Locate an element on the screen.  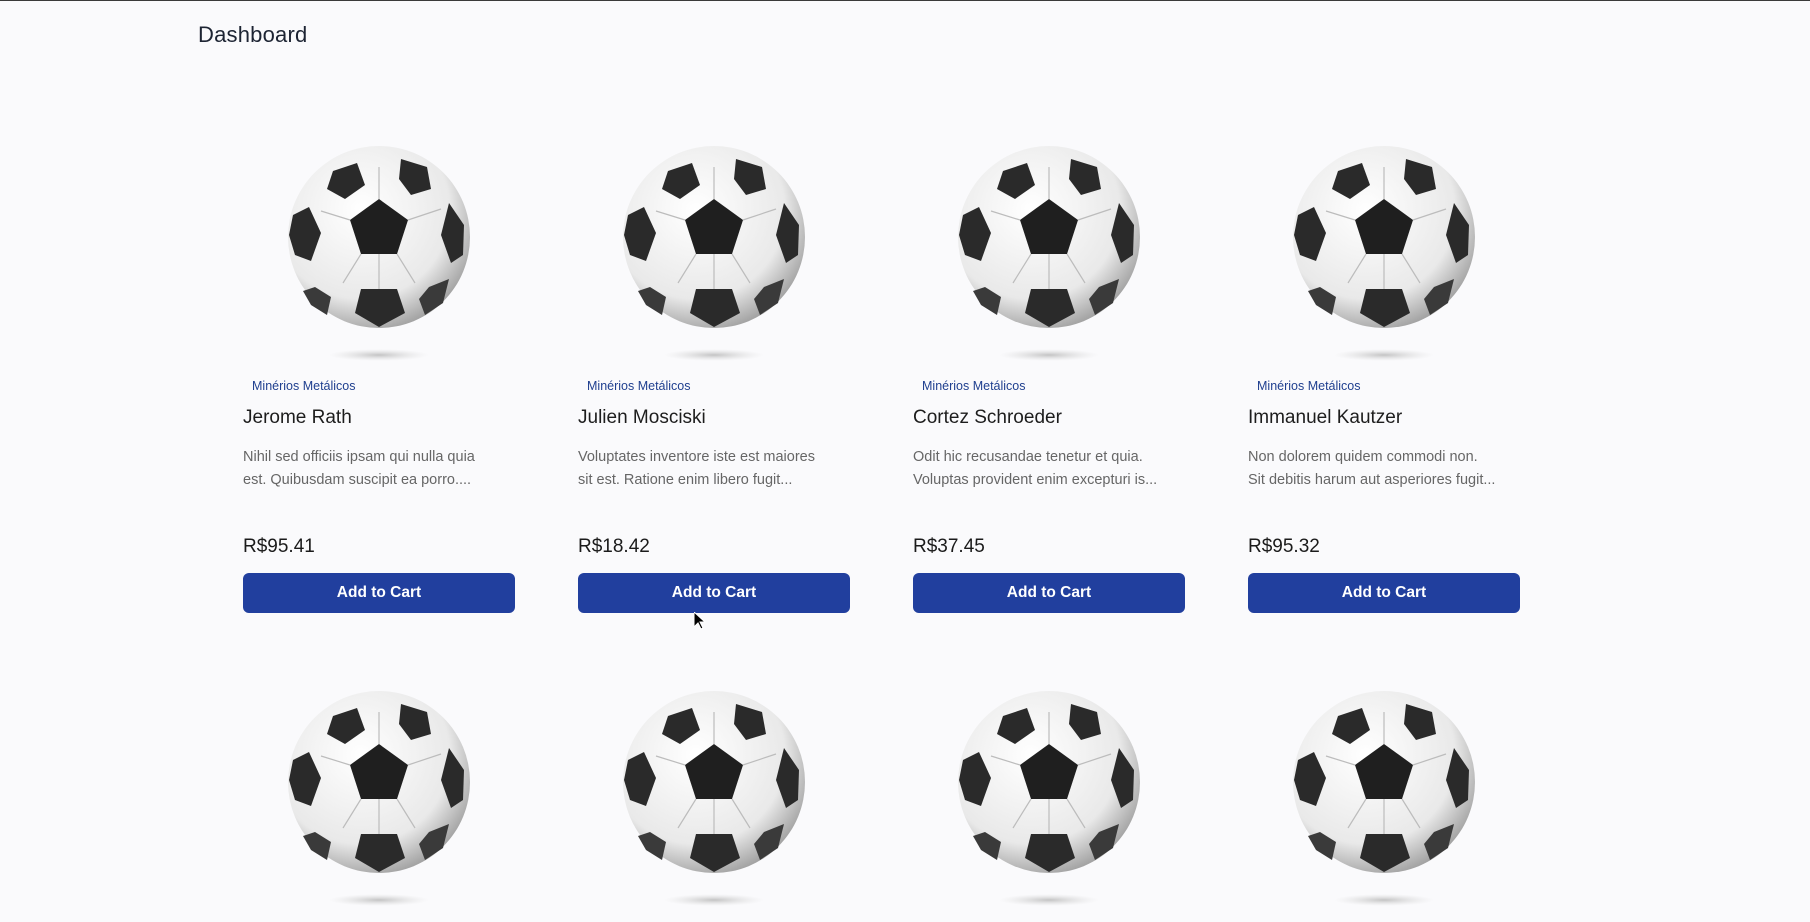
description-line: Voluptates inventore iste est maiores is located at coordinates (696, 457).